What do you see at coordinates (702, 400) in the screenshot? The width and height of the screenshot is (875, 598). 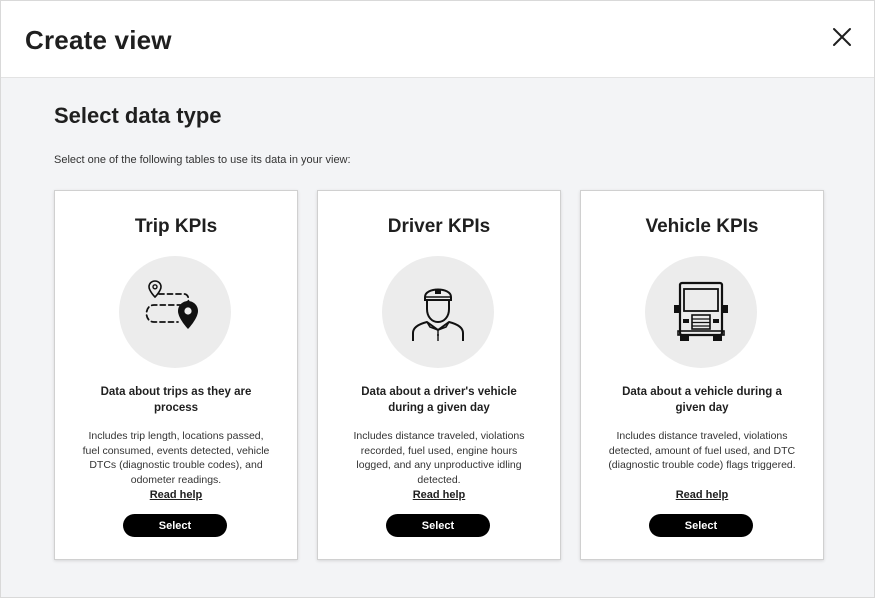 I see `card-subtitle: Data about a vehicle during a given day` at bounding box center [702, 400].